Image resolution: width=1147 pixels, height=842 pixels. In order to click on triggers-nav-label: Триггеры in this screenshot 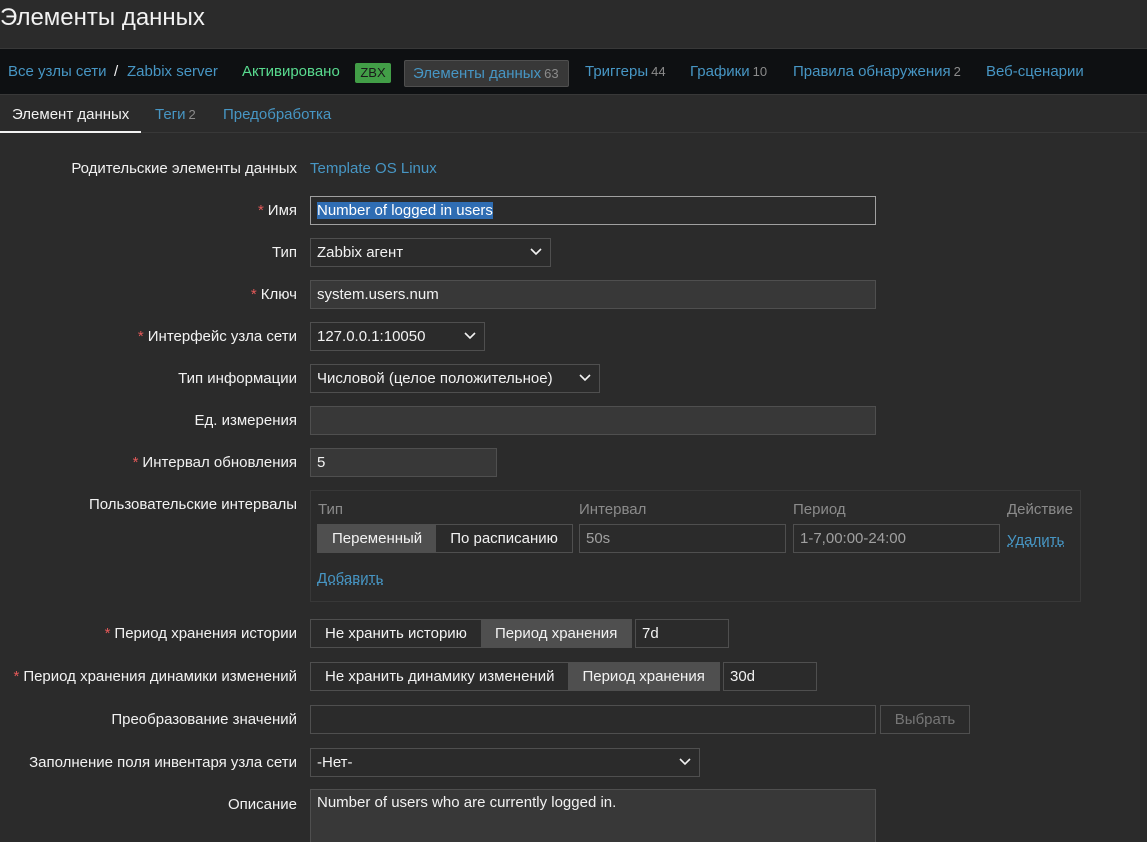, I will do `click(617, 71)`.